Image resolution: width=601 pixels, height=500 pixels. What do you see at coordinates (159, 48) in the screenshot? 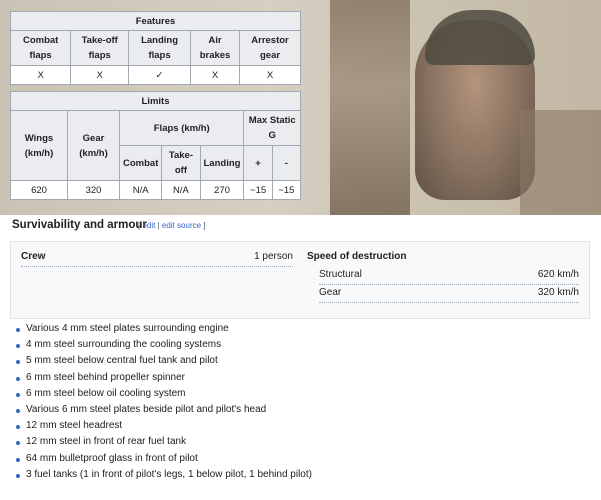
I see `features-header: Landing flaps` at bounding box center [159, 48].